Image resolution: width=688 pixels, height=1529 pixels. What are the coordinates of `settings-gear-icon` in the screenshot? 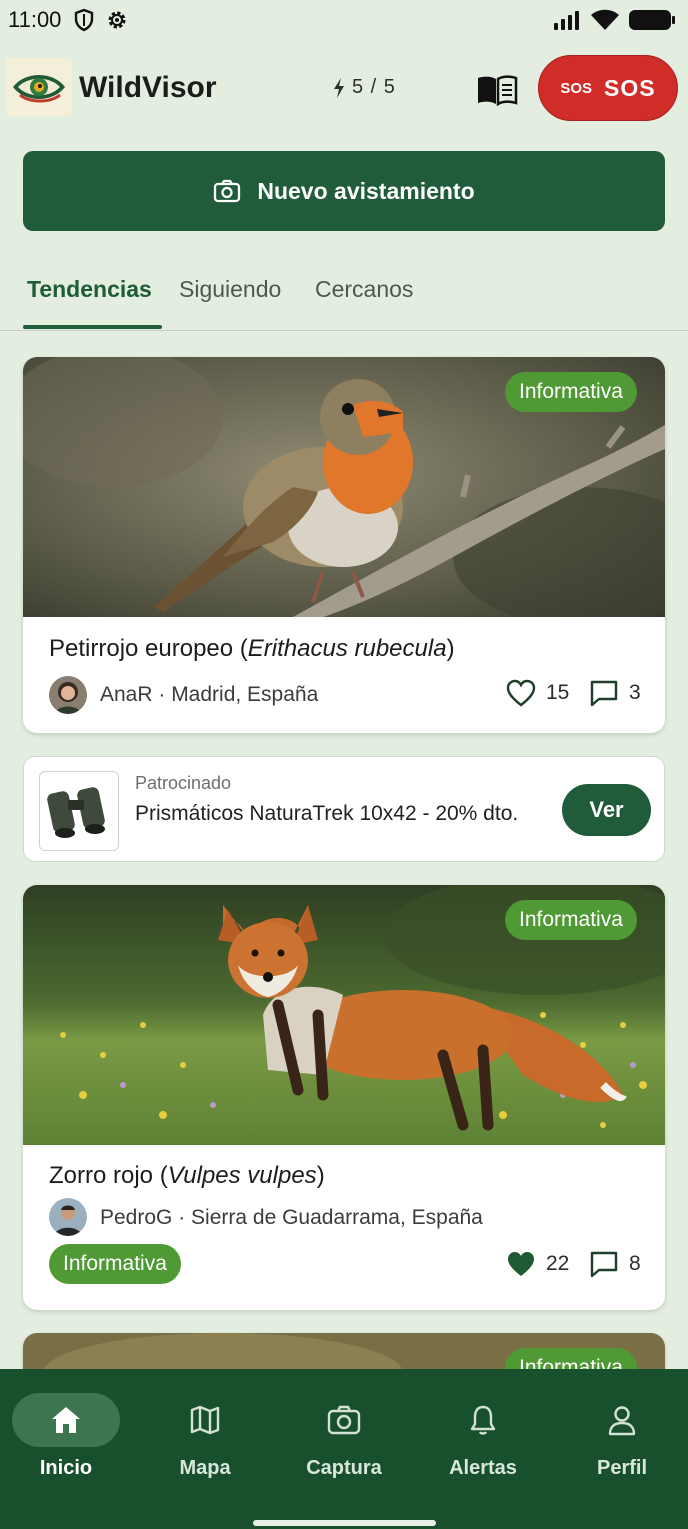 It's located at (117, 20).